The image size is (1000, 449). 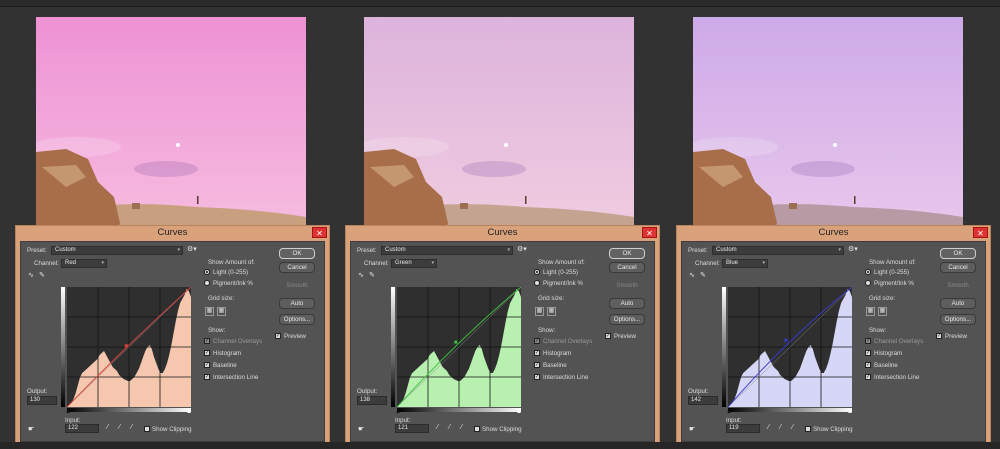 What do you see at coordinates (231, 272) in the screenshot?
I see `light-label: Light (0-255)` at bounding box center [231, 272].